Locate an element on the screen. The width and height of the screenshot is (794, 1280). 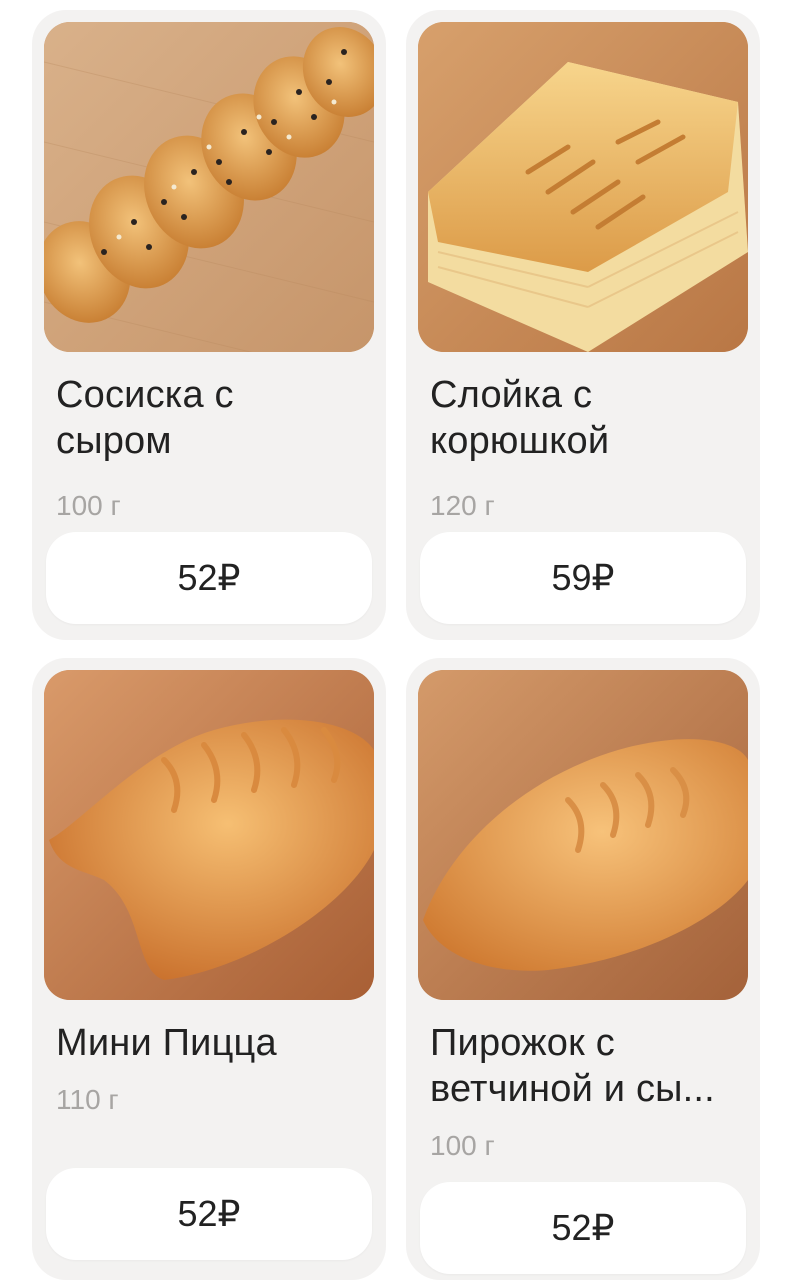
pie-photo is located at coordinates (209, 835).